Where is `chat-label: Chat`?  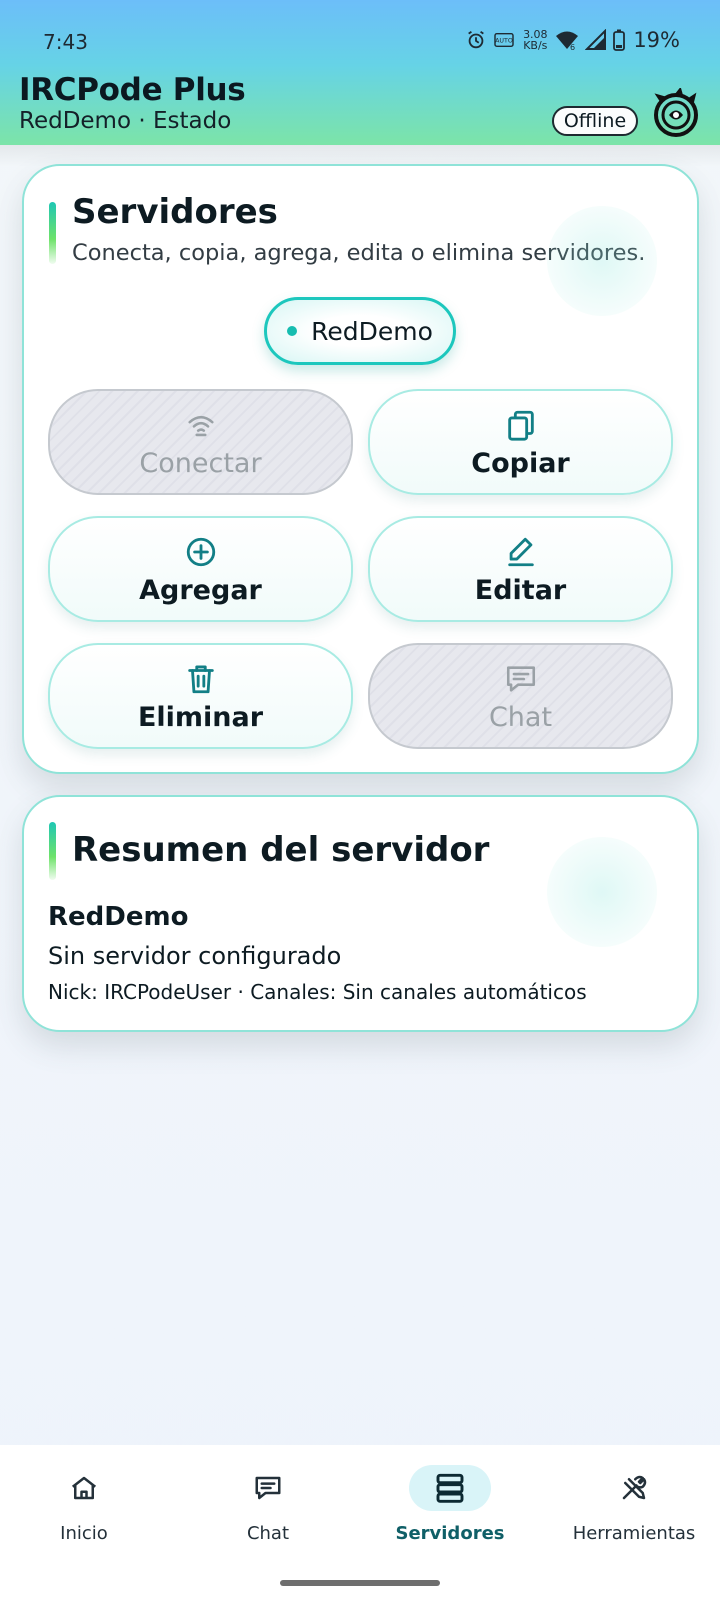
chat-label: Chat is located at coordinates (520, 717).